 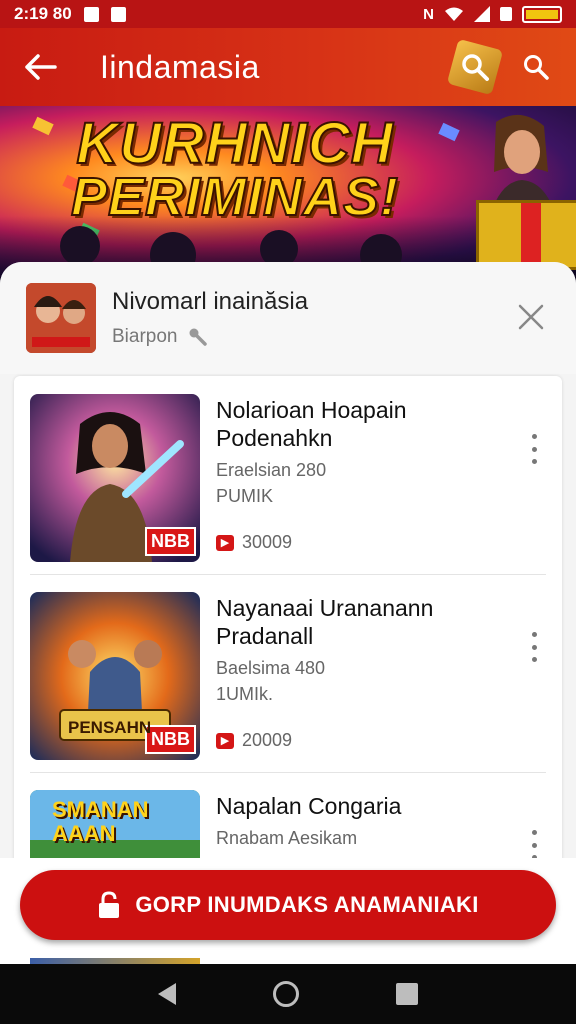 What do you see at coordinates (43, 13) in the screenshot?
I see `status-time: 2:19 80` at bounding box center [43, 13].